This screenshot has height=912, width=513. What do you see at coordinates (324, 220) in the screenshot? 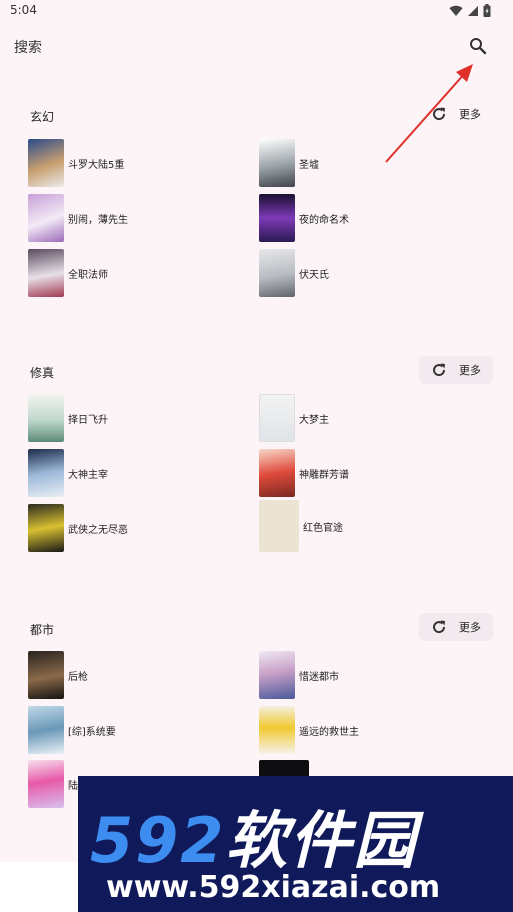
I see `book-title: 夜的命名术` at bounding box center [324, 220].